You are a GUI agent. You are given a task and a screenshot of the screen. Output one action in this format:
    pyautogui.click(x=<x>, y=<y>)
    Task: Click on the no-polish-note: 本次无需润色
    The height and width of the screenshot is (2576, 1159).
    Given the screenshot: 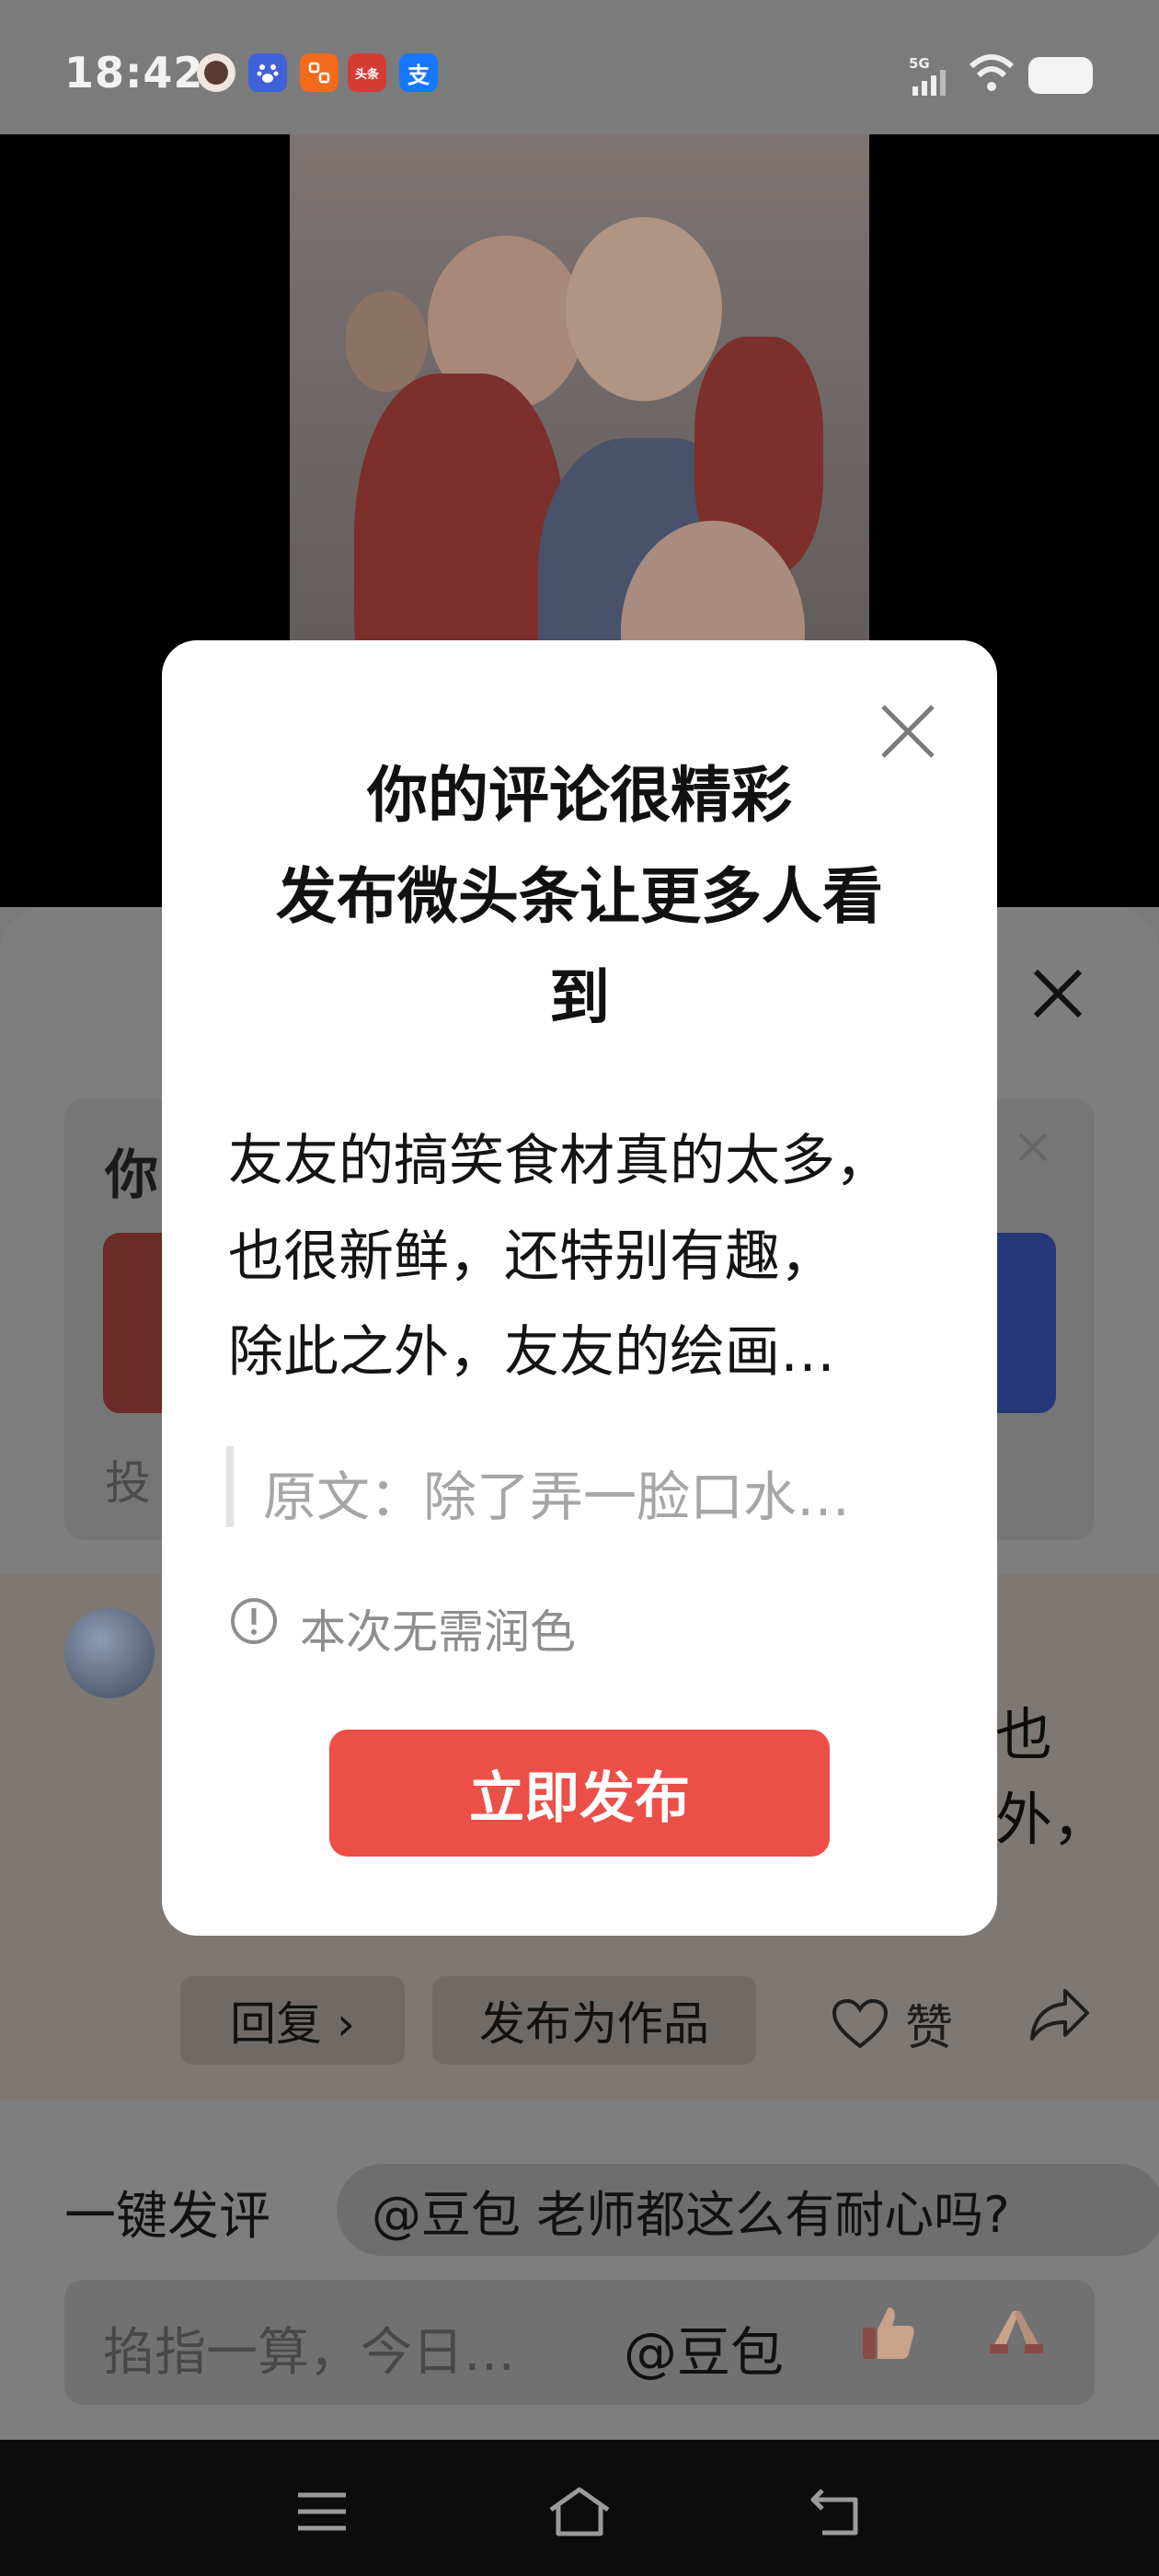 What is the action you would take?
    pyautogui.click(x=438, y=1632)
    